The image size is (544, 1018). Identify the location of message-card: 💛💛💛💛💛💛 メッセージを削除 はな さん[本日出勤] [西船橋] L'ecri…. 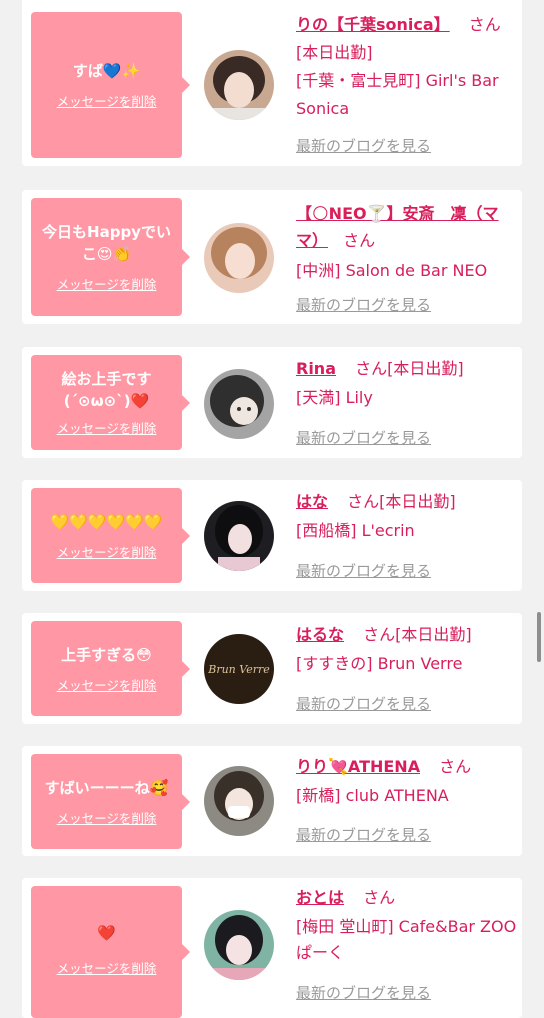
(272, 535).